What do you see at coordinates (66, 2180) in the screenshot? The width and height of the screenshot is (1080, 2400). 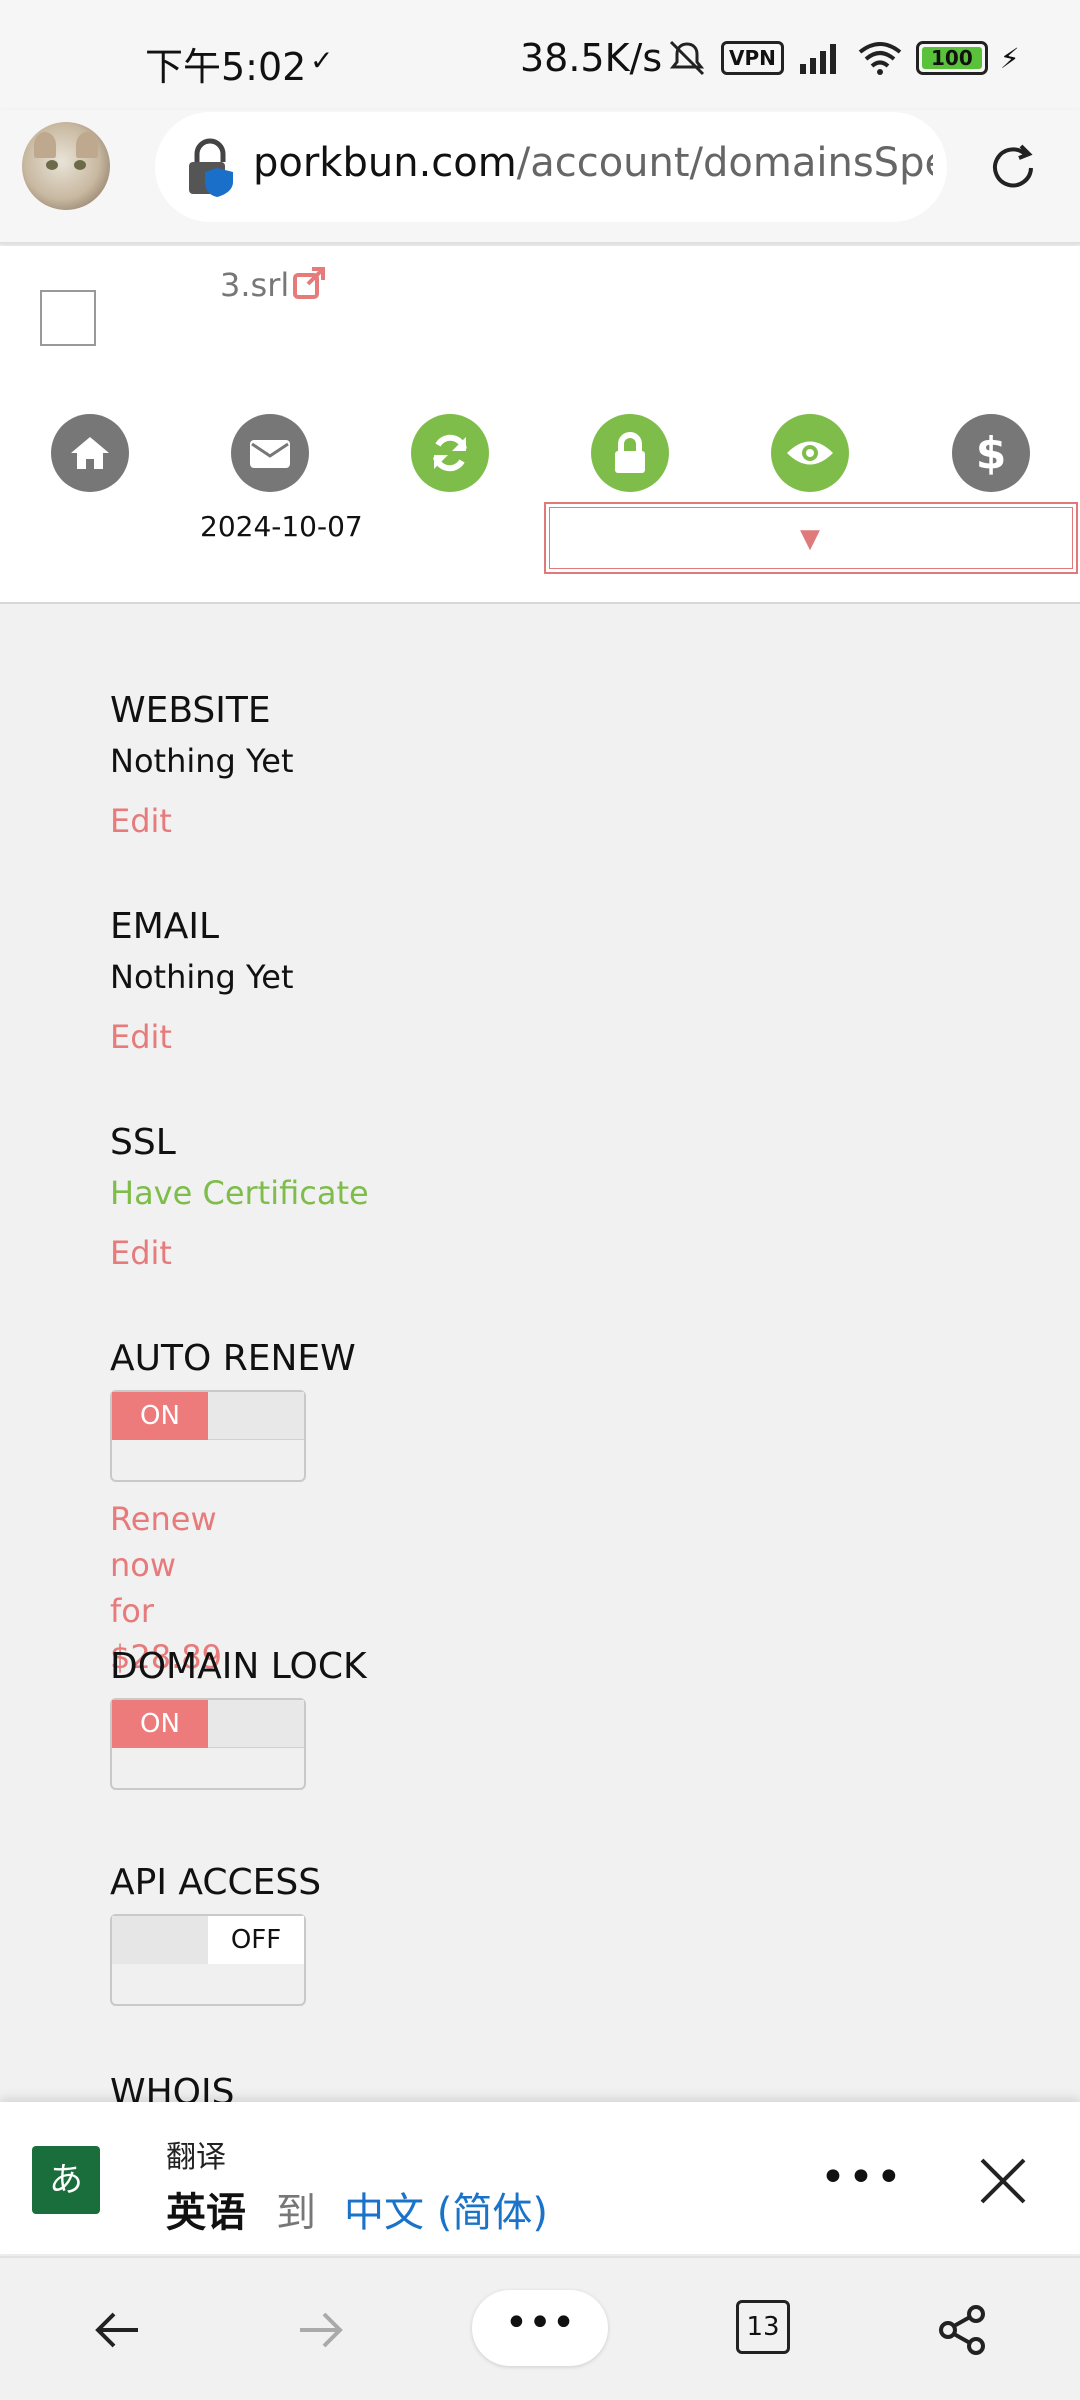 I see `translate-icon: あ` at bounding box center [66, 2180].